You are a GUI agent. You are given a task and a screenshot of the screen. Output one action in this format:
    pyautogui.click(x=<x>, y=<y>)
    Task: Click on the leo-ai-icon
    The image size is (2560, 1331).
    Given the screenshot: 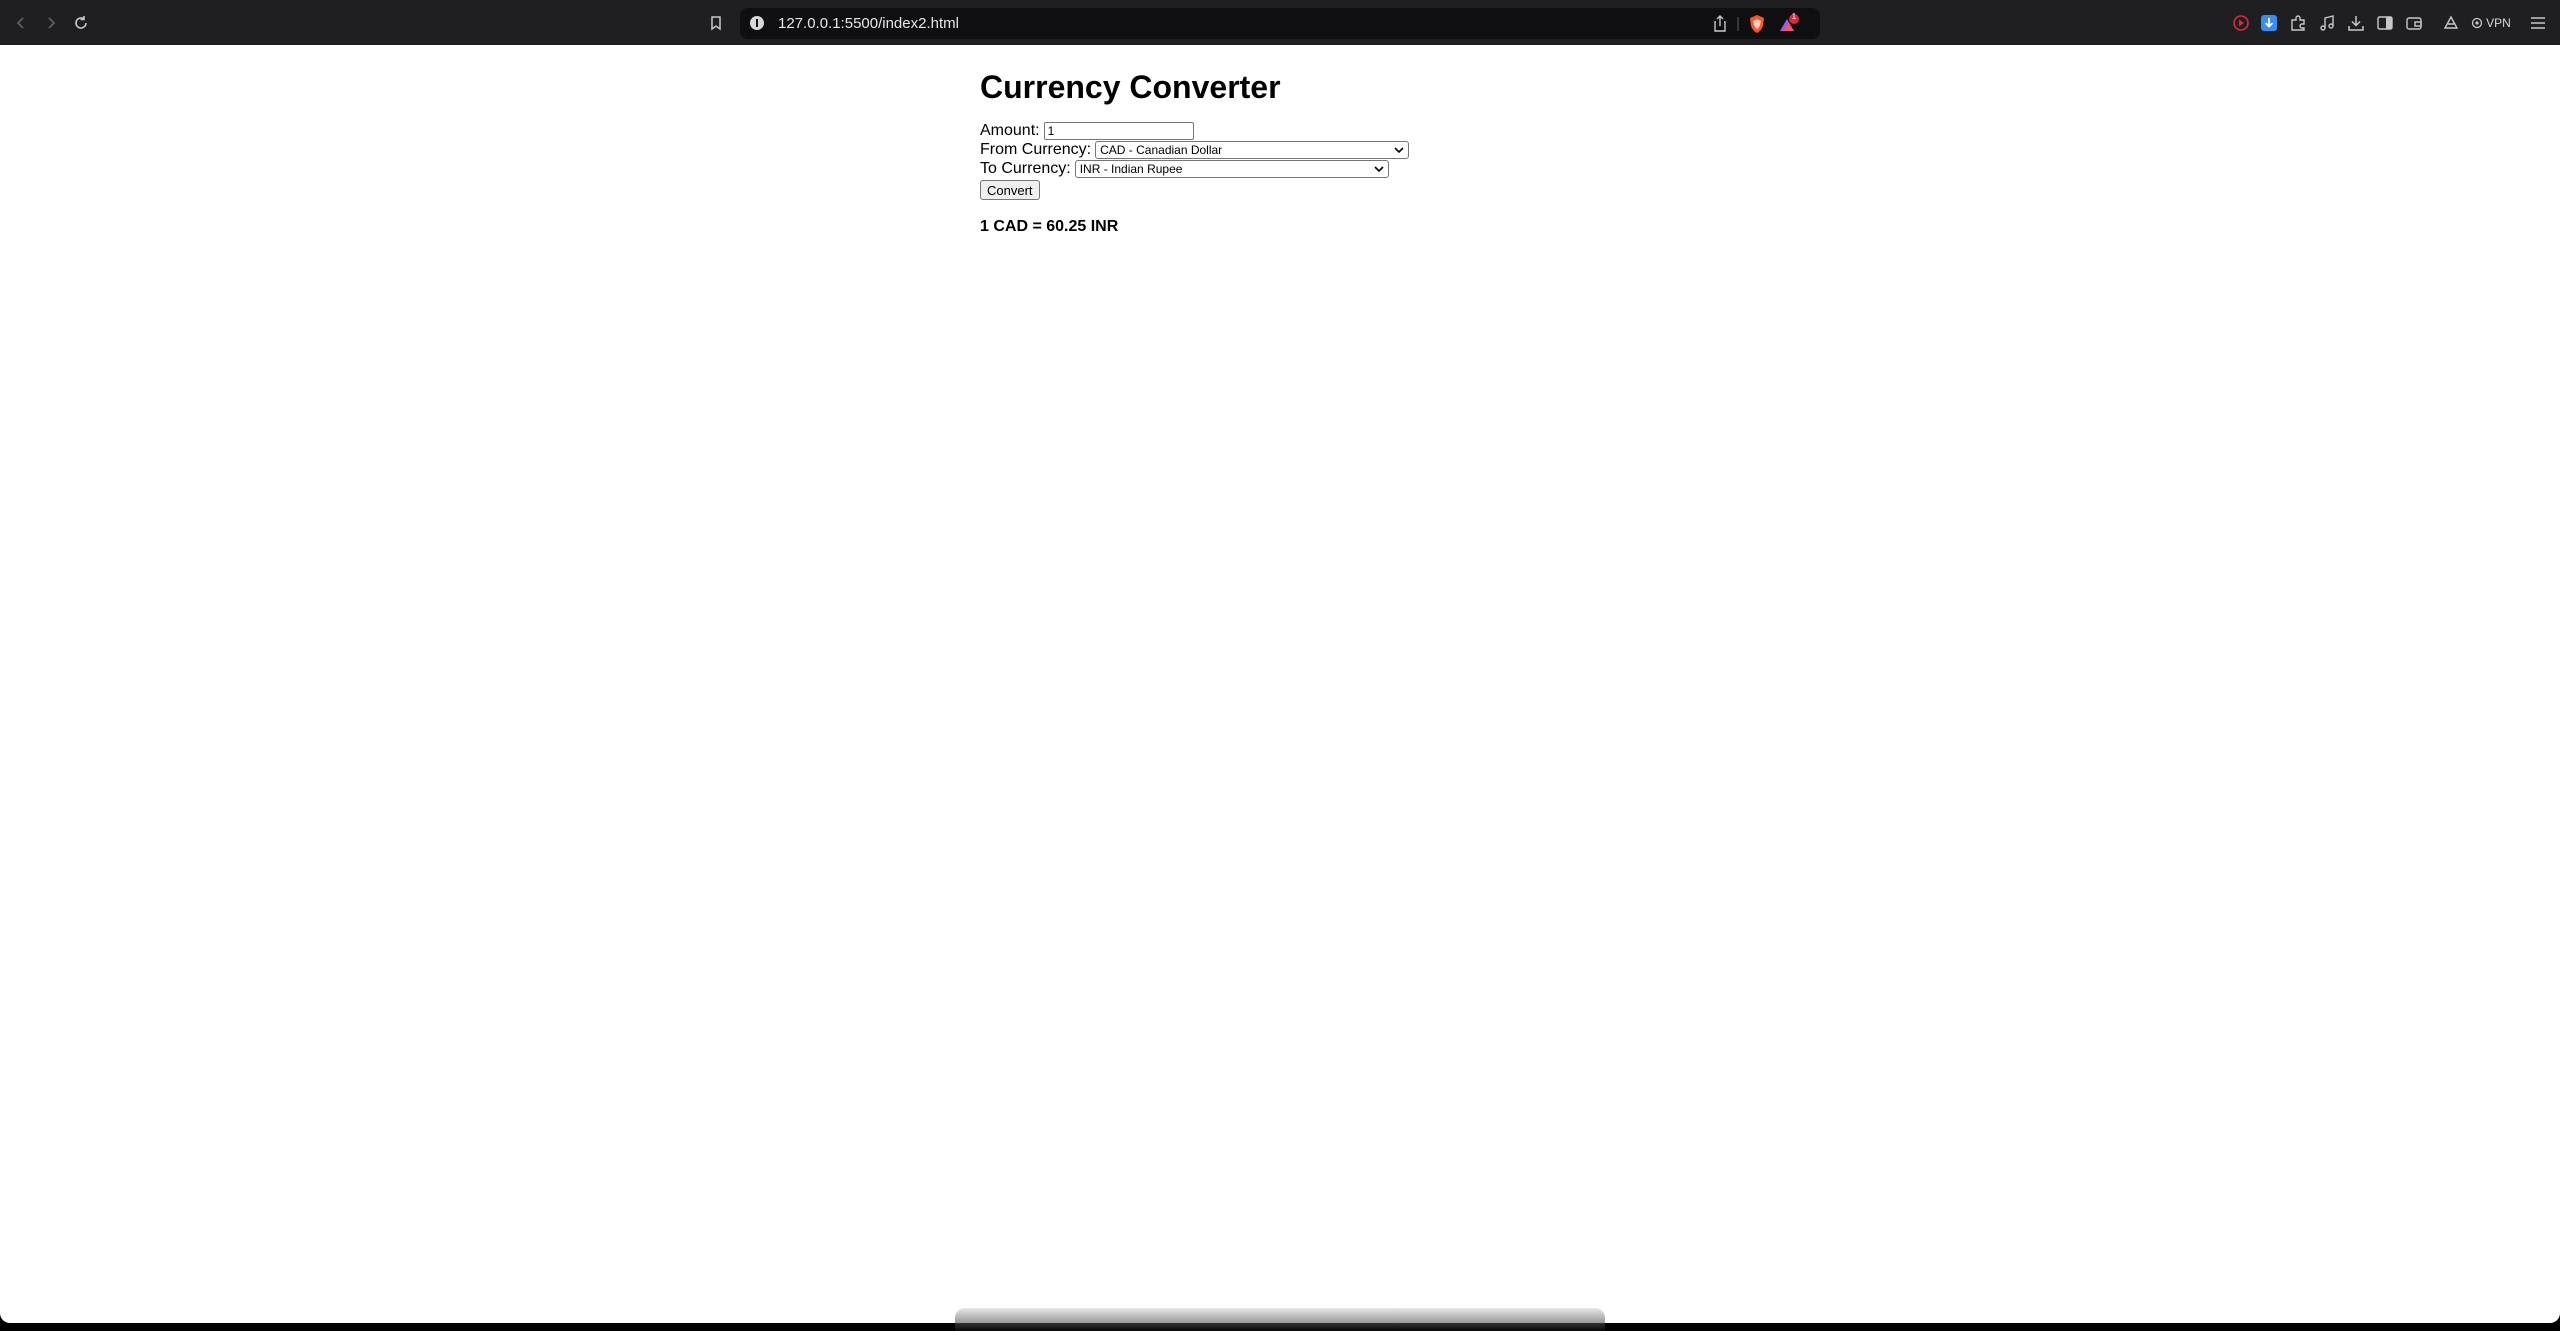 What is the action you would take?
    pyautogui.click(x=2451, y=23)
    